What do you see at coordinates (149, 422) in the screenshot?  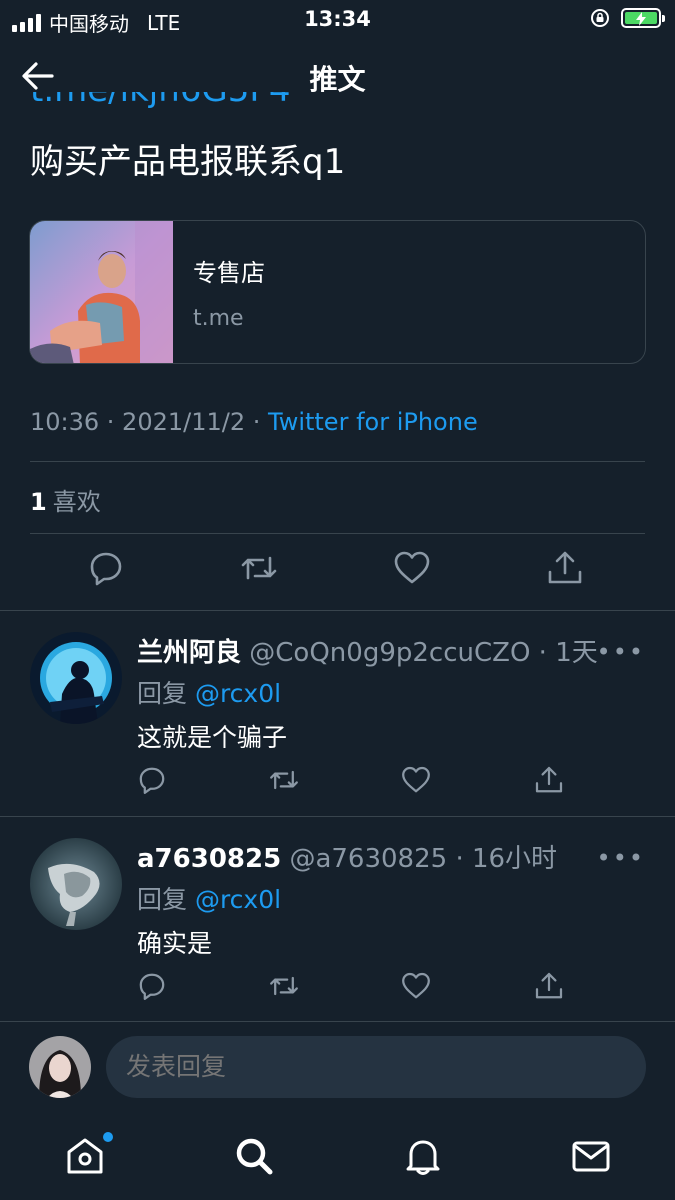 I see `tweet-timestamp: 10:36 · 2021/11/2 ·` at bounding box center [149, 422].